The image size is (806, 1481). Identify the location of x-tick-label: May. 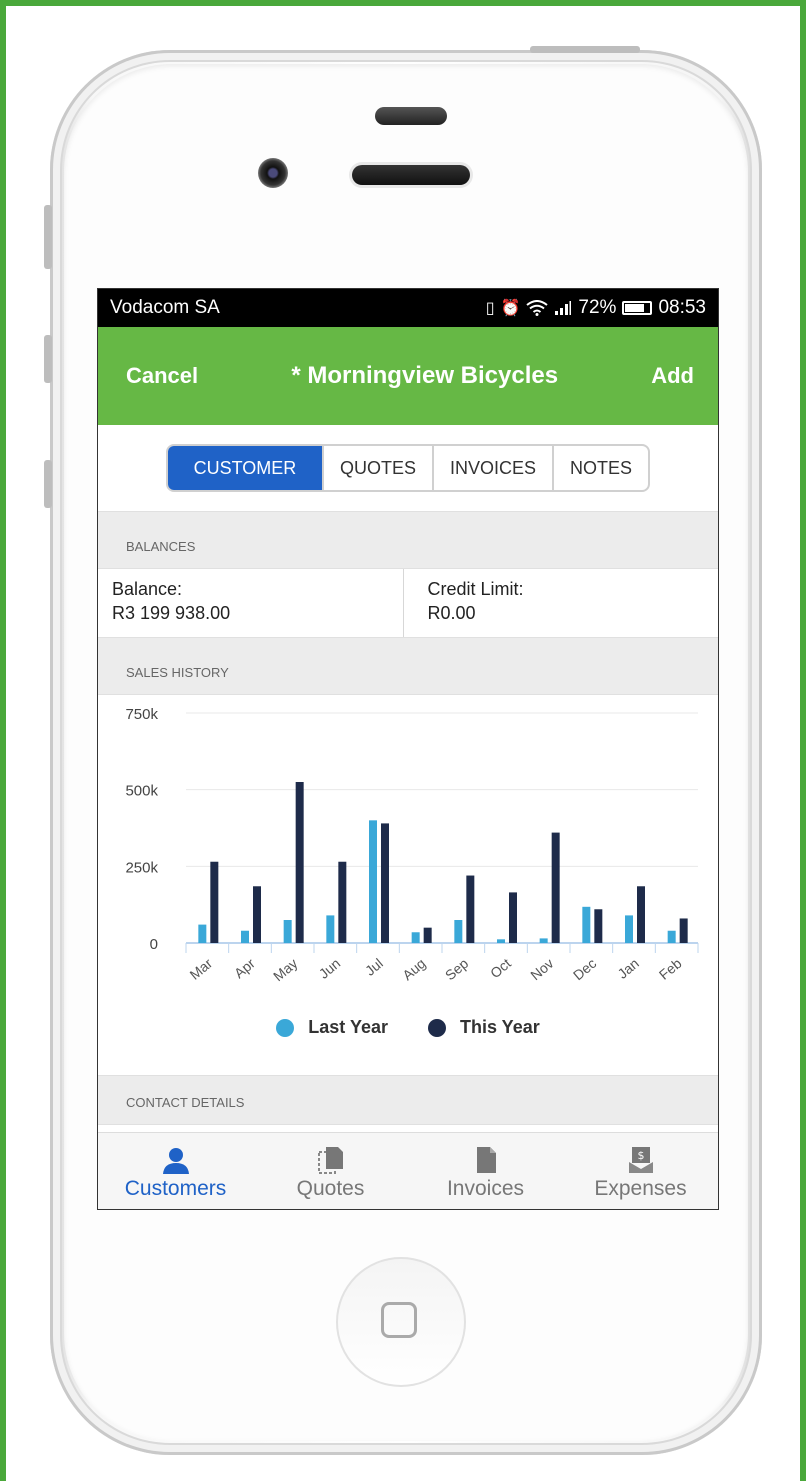
(285, 969).